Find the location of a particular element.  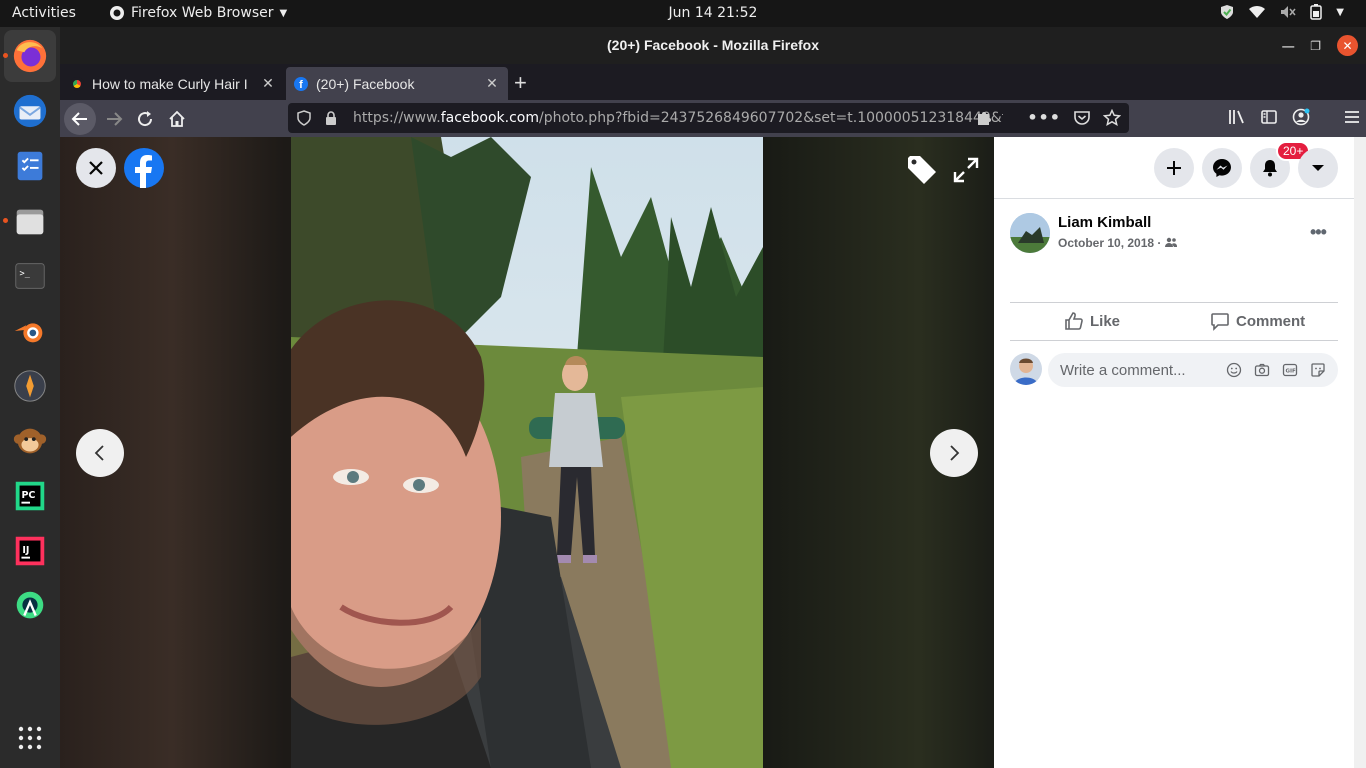

like-button: Like is located at coordinates (1092, 321).